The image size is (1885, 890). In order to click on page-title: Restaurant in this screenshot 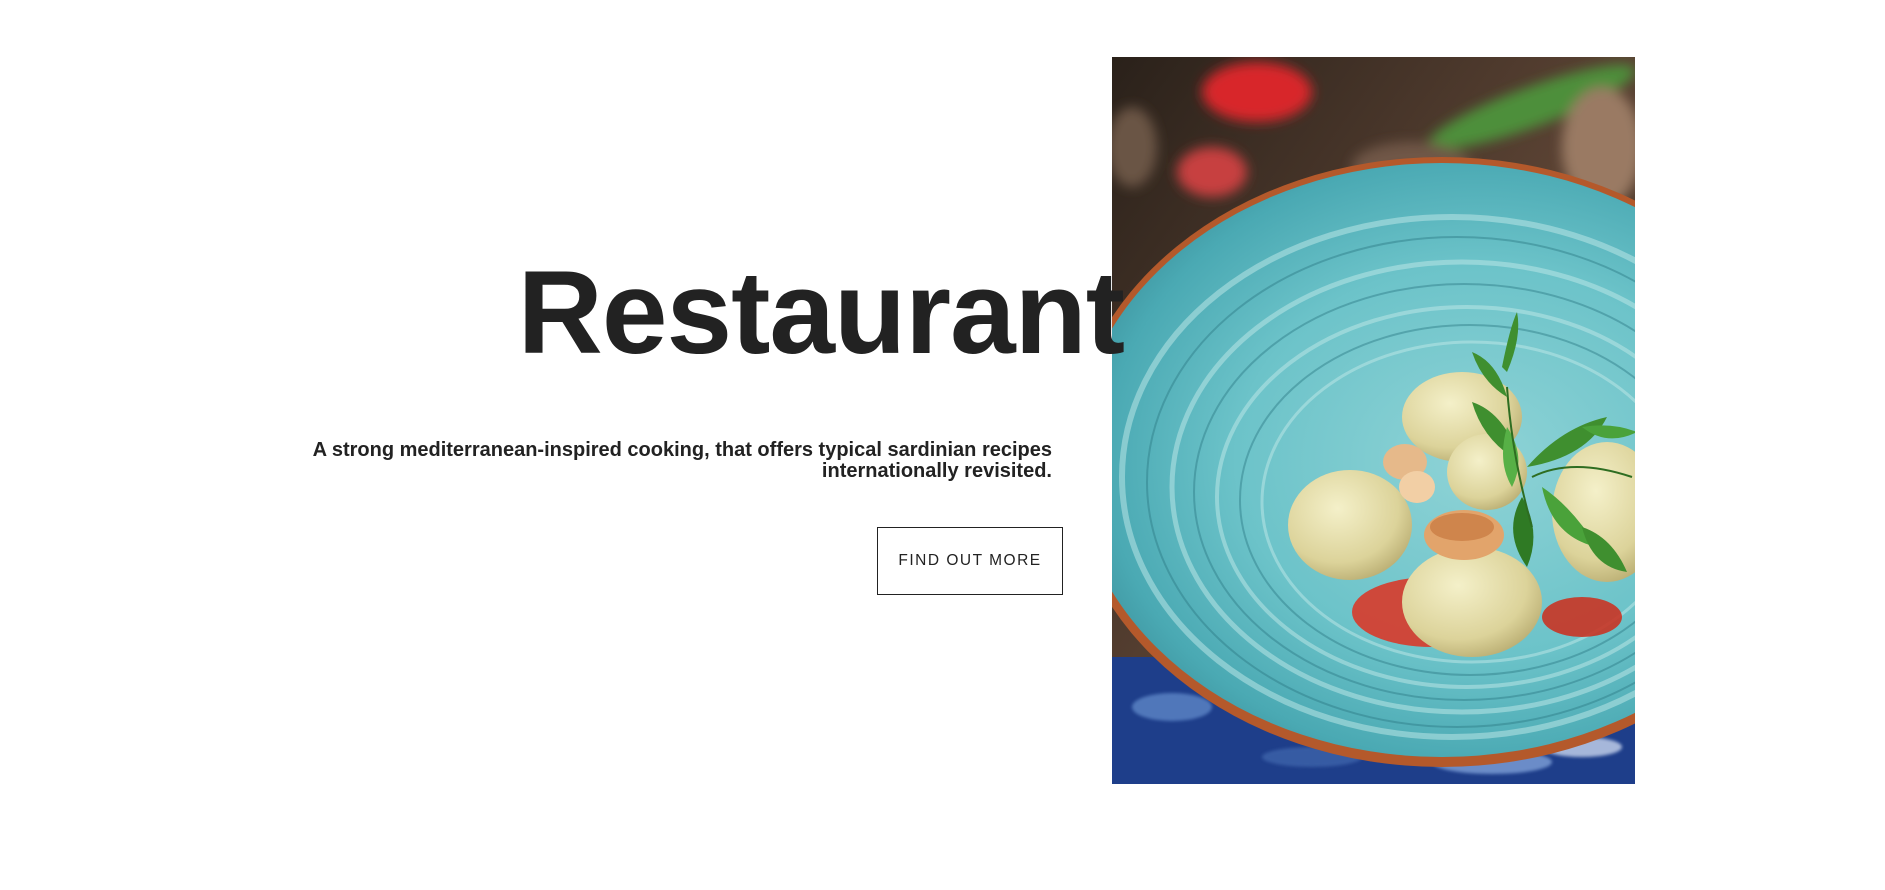, I will do `click(821, 313)`.